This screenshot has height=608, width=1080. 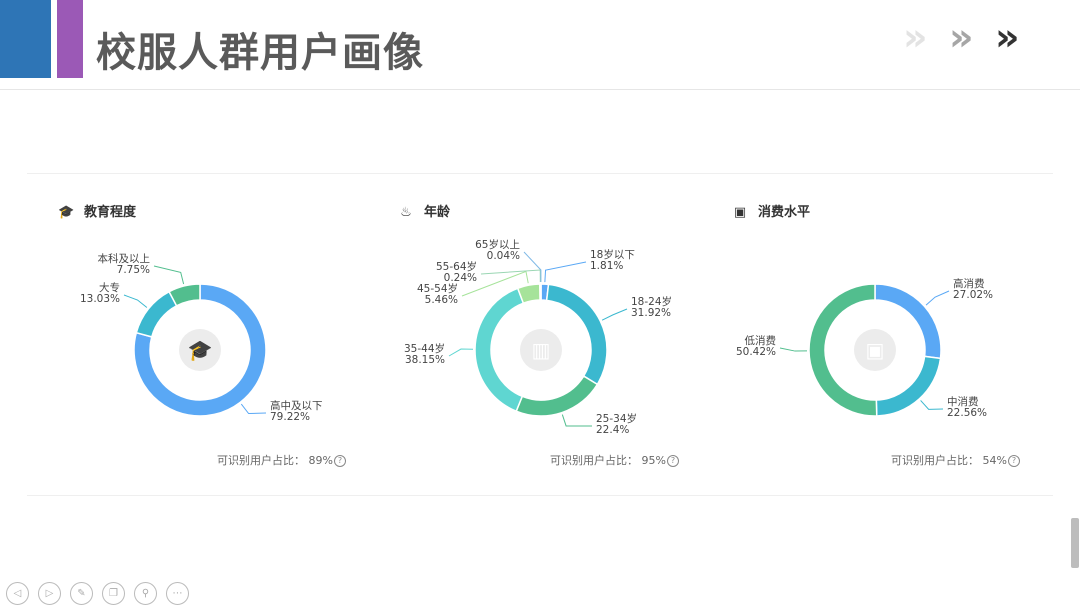 I want to click on slice-value-label: 7.75%, so click(x=133, y=270).